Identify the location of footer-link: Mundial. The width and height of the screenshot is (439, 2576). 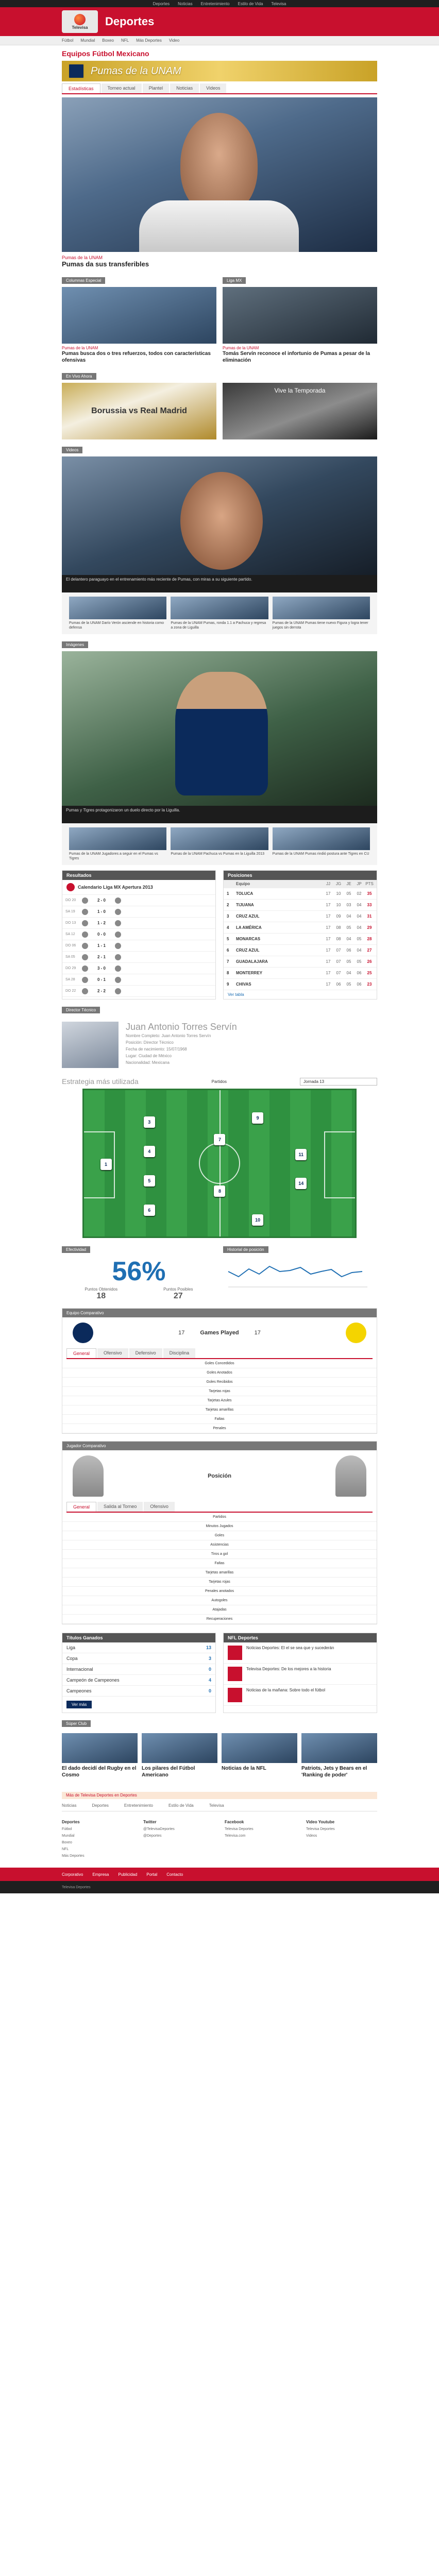
(68, 1836).